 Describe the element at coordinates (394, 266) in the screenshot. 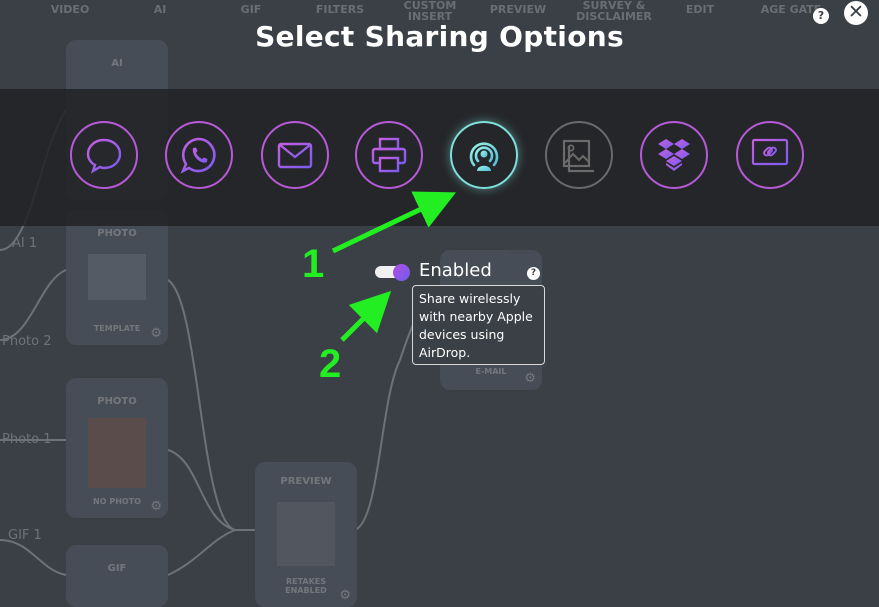

I see `annotation-arrows` at that location.